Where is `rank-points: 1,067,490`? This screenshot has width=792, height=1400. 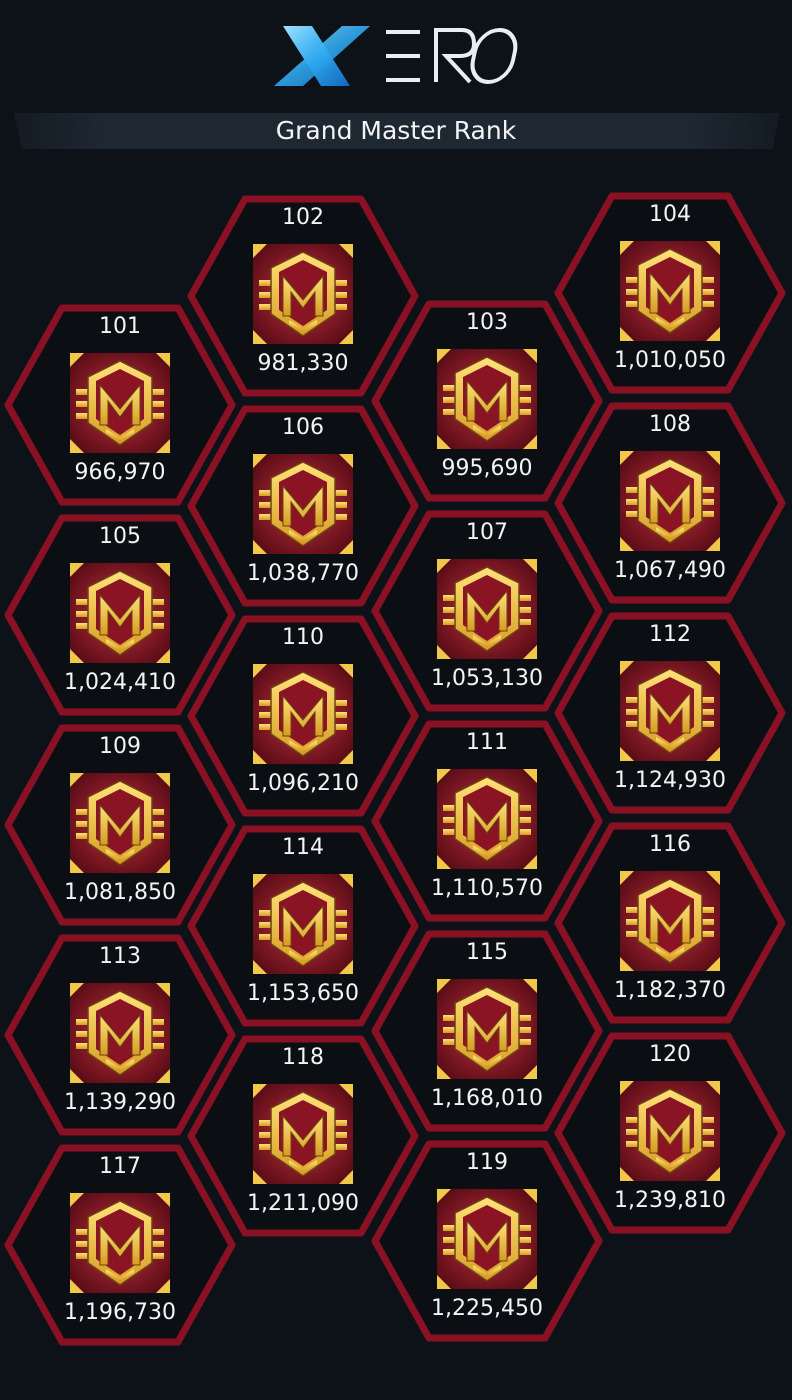
rank-points: 1,067,490 is located at coordinates (670, 570).